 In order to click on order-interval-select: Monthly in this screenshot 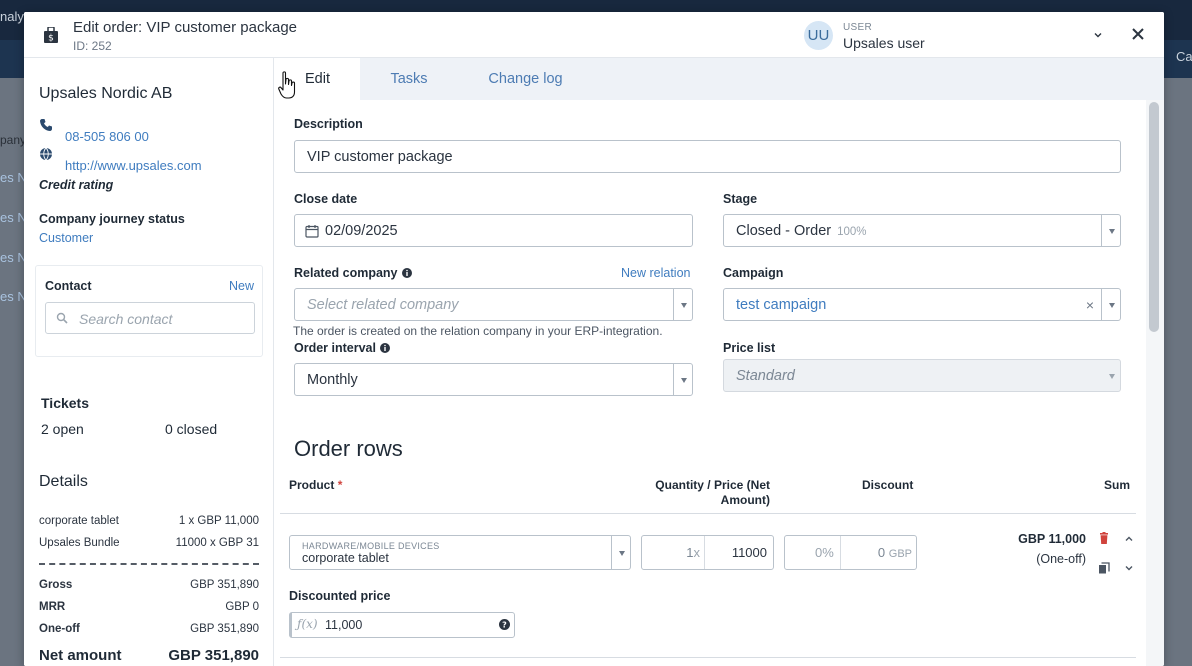, I will do `click(493, 379)`.